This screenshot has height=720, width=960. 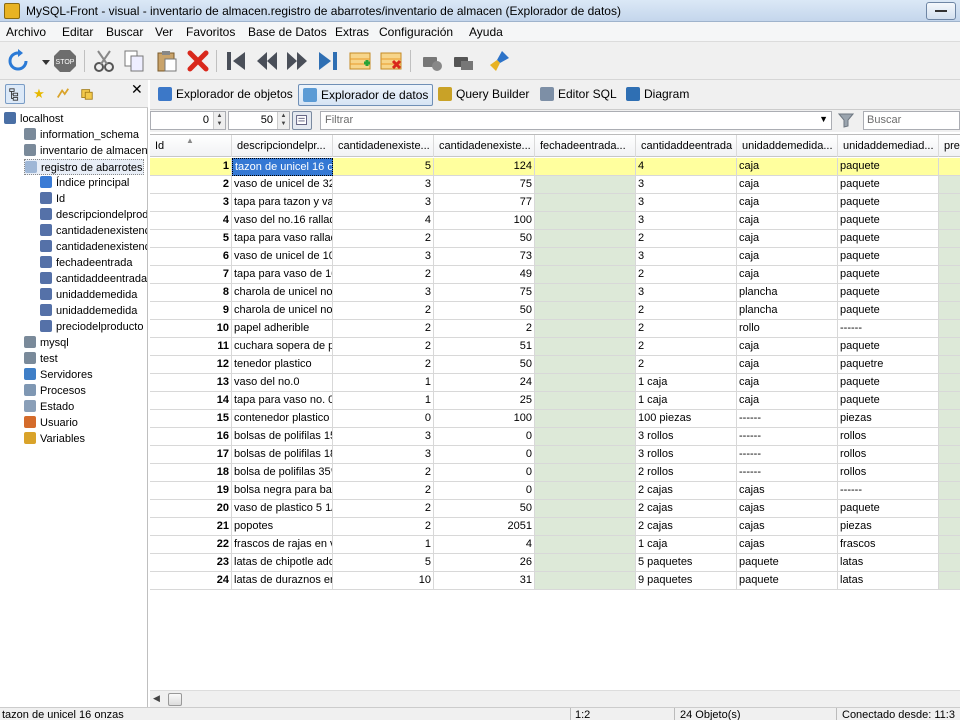 I want to click on tree-node: unidaddemedida, so click(x=88, y=311).